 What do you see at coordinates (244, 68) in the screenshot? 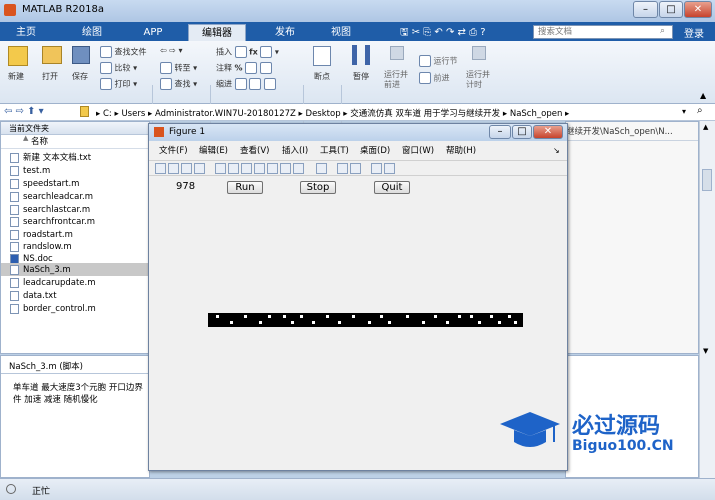
I see `comment-button: 注释 %` at bounding box center [244, 68].